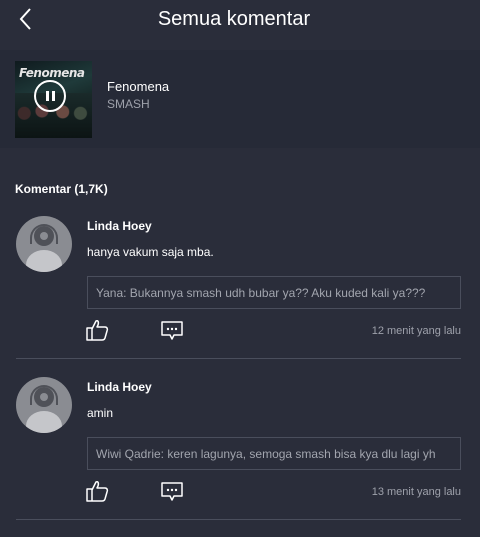 The height and width of the screenshot is (537, 480). What do you see at coordinates (234, 19) in the screenshot?
I see `page-title: Semua komentar` at bounding box center [234, 19].